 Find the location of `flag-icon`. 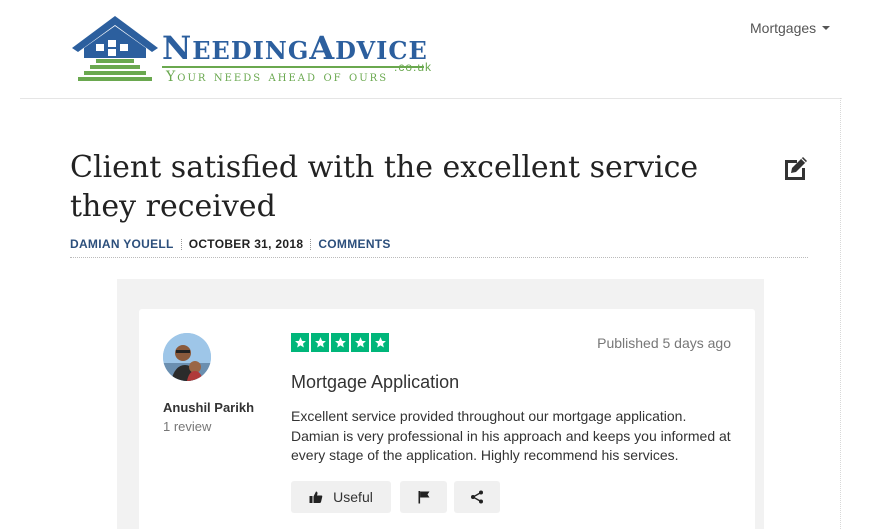

flag-icon is located at coordinates (423, 497).